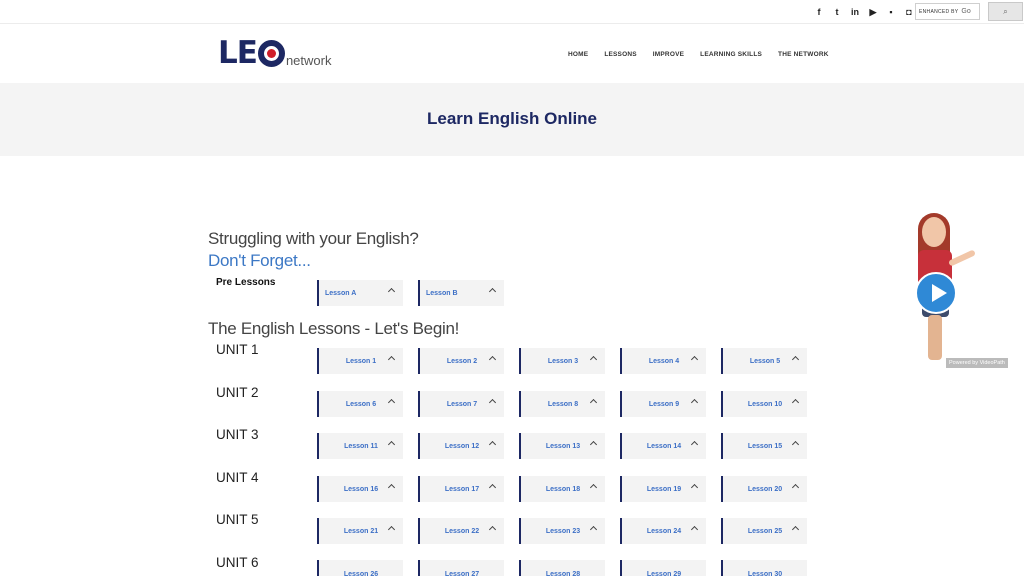 Image resolution: width=1024 pixels, height=578 pixels. I want to click on lesson-toggle: Lesson 29, so click(663, 569).